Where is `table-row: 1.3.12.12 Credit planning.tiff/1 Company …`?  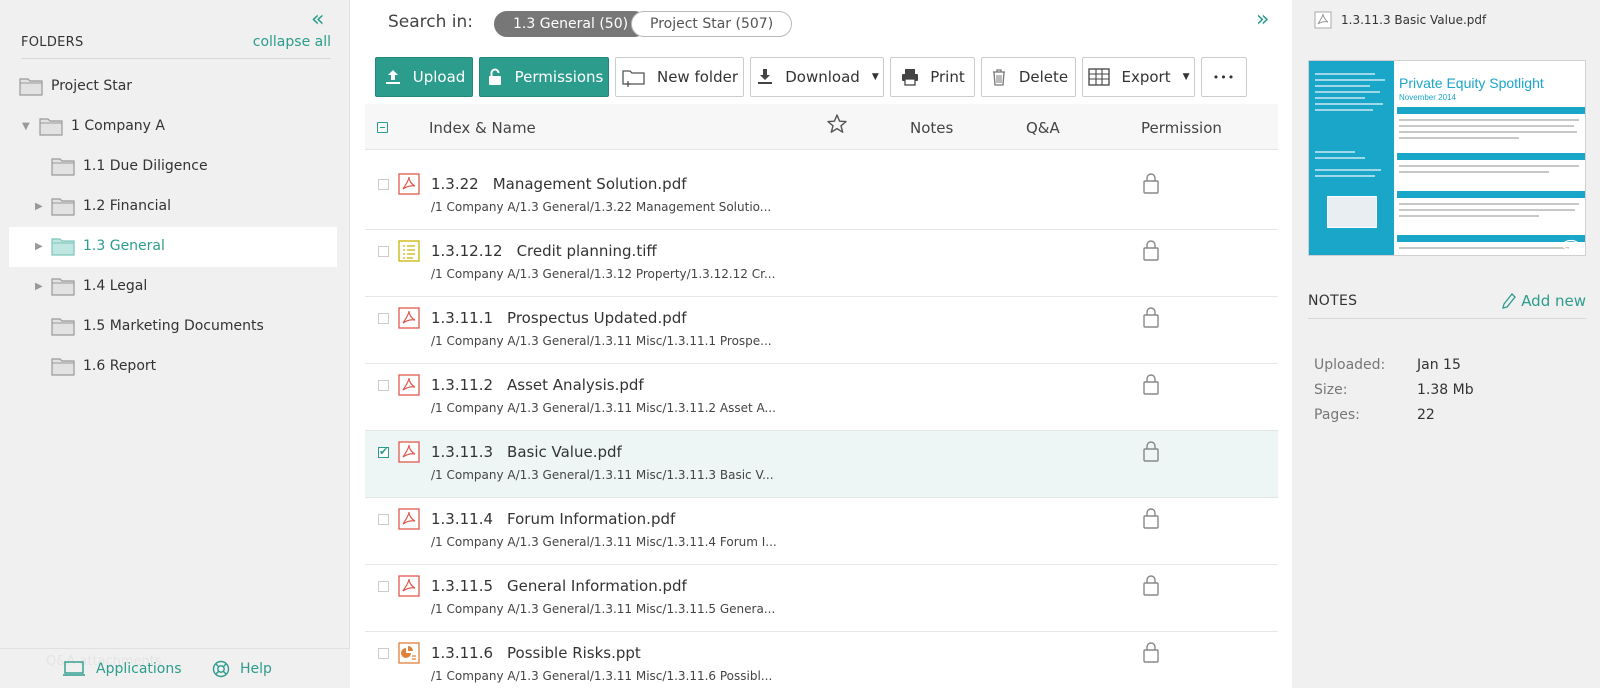 table-row: 1.3.12.12 Credit planning.tiff/1 Company … is located at coordinates (821, 263).